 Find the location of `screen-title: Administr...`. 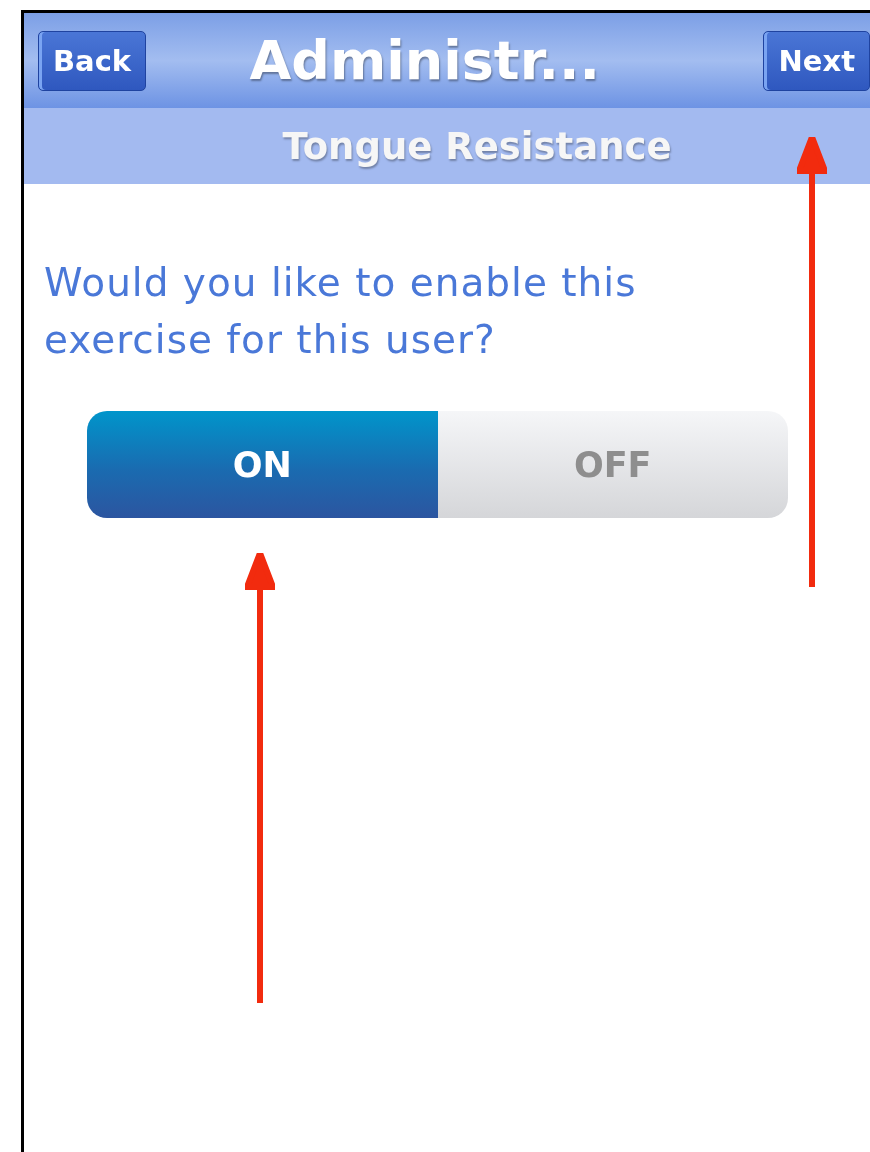

screen-title: Administr... is located at coordinates (425, 60).